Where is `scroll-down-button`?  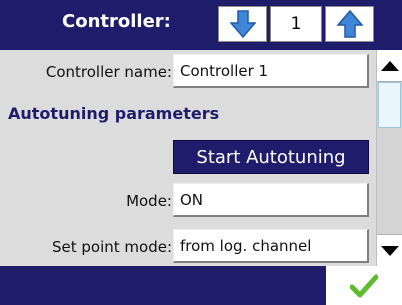 scroll-down-button is located at coordinates (389, 250).